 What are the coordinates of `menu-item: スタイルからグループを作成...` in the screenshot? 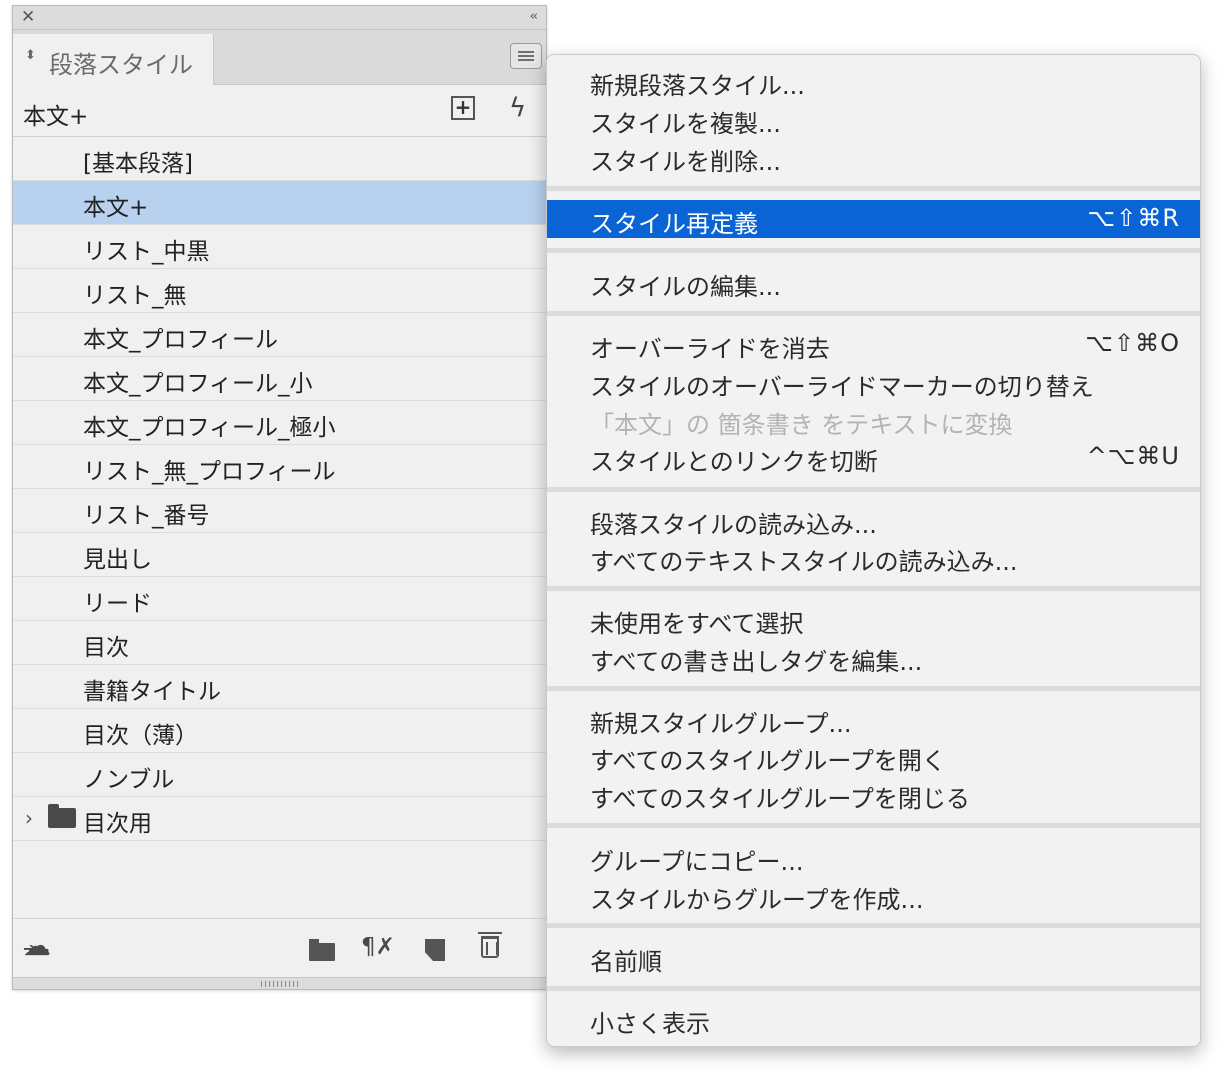 It's located at (873, 895).